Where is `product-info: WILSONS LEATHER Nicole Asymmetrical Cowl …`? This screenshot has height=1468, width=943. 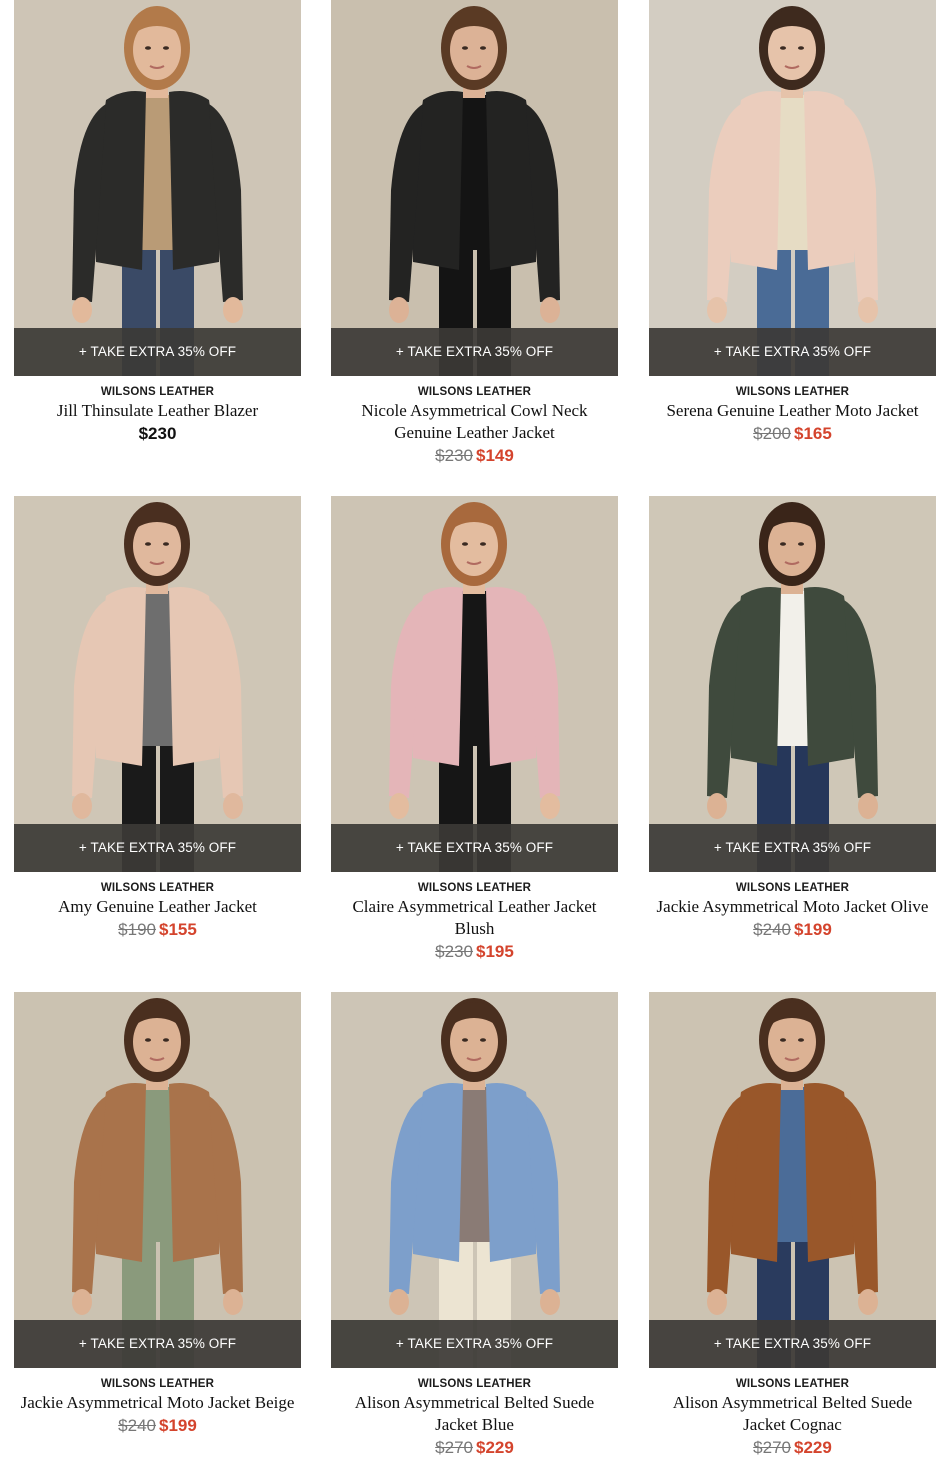 product-info: WILSONS LEATHER Nicole Asymmetrical Cowl … is located at coordinates (474, 425).